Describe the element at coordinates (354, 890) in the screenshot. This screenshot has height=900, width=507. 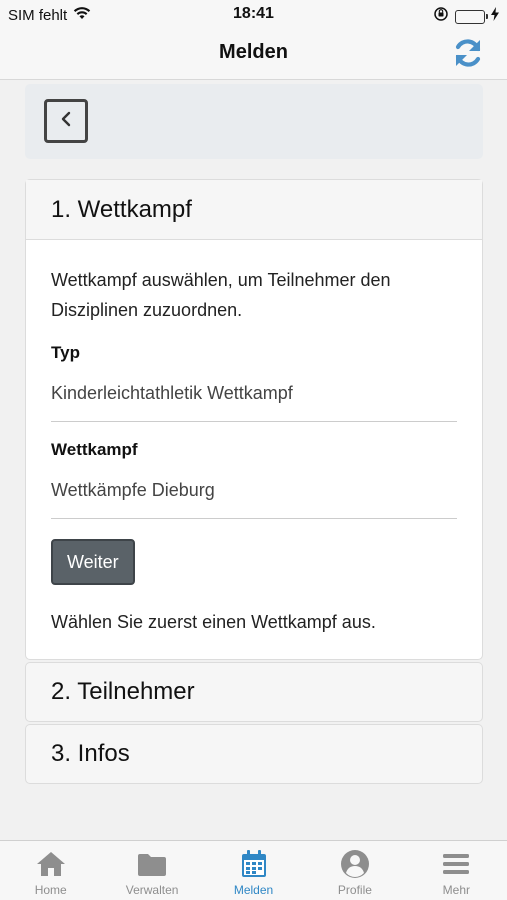
I see `tab-label-profile: Profile` at that location.